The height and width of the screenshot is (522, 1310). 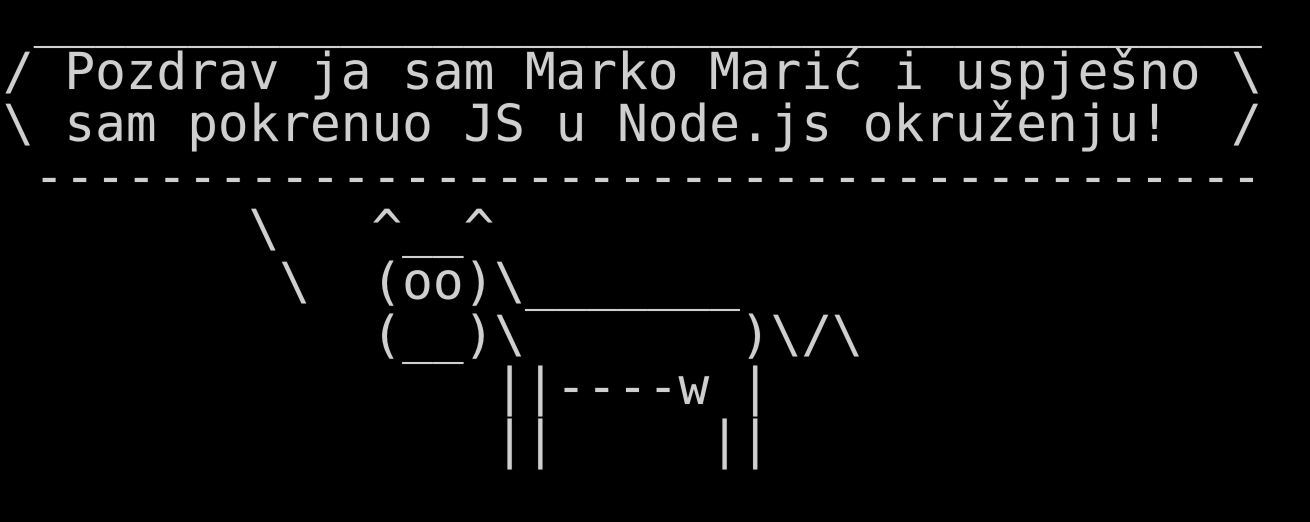 What do you see at coordinates (433, 335) in the screenshot?
I see `cow-mouth-line: (__)\ )\/\` at bounding box center [433, 335].